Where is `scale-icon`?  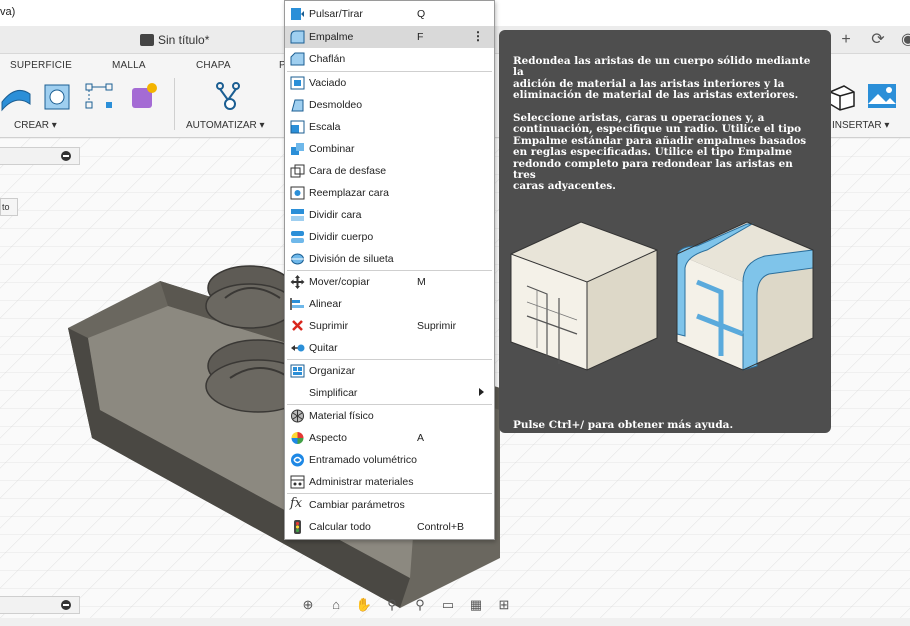
scale-icon is located at coordinates (297, 127).